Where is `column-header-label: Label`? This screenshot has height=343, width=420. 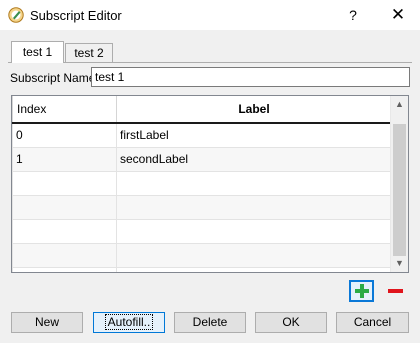 column-header-label: Label is located at coordinates (254, 110).